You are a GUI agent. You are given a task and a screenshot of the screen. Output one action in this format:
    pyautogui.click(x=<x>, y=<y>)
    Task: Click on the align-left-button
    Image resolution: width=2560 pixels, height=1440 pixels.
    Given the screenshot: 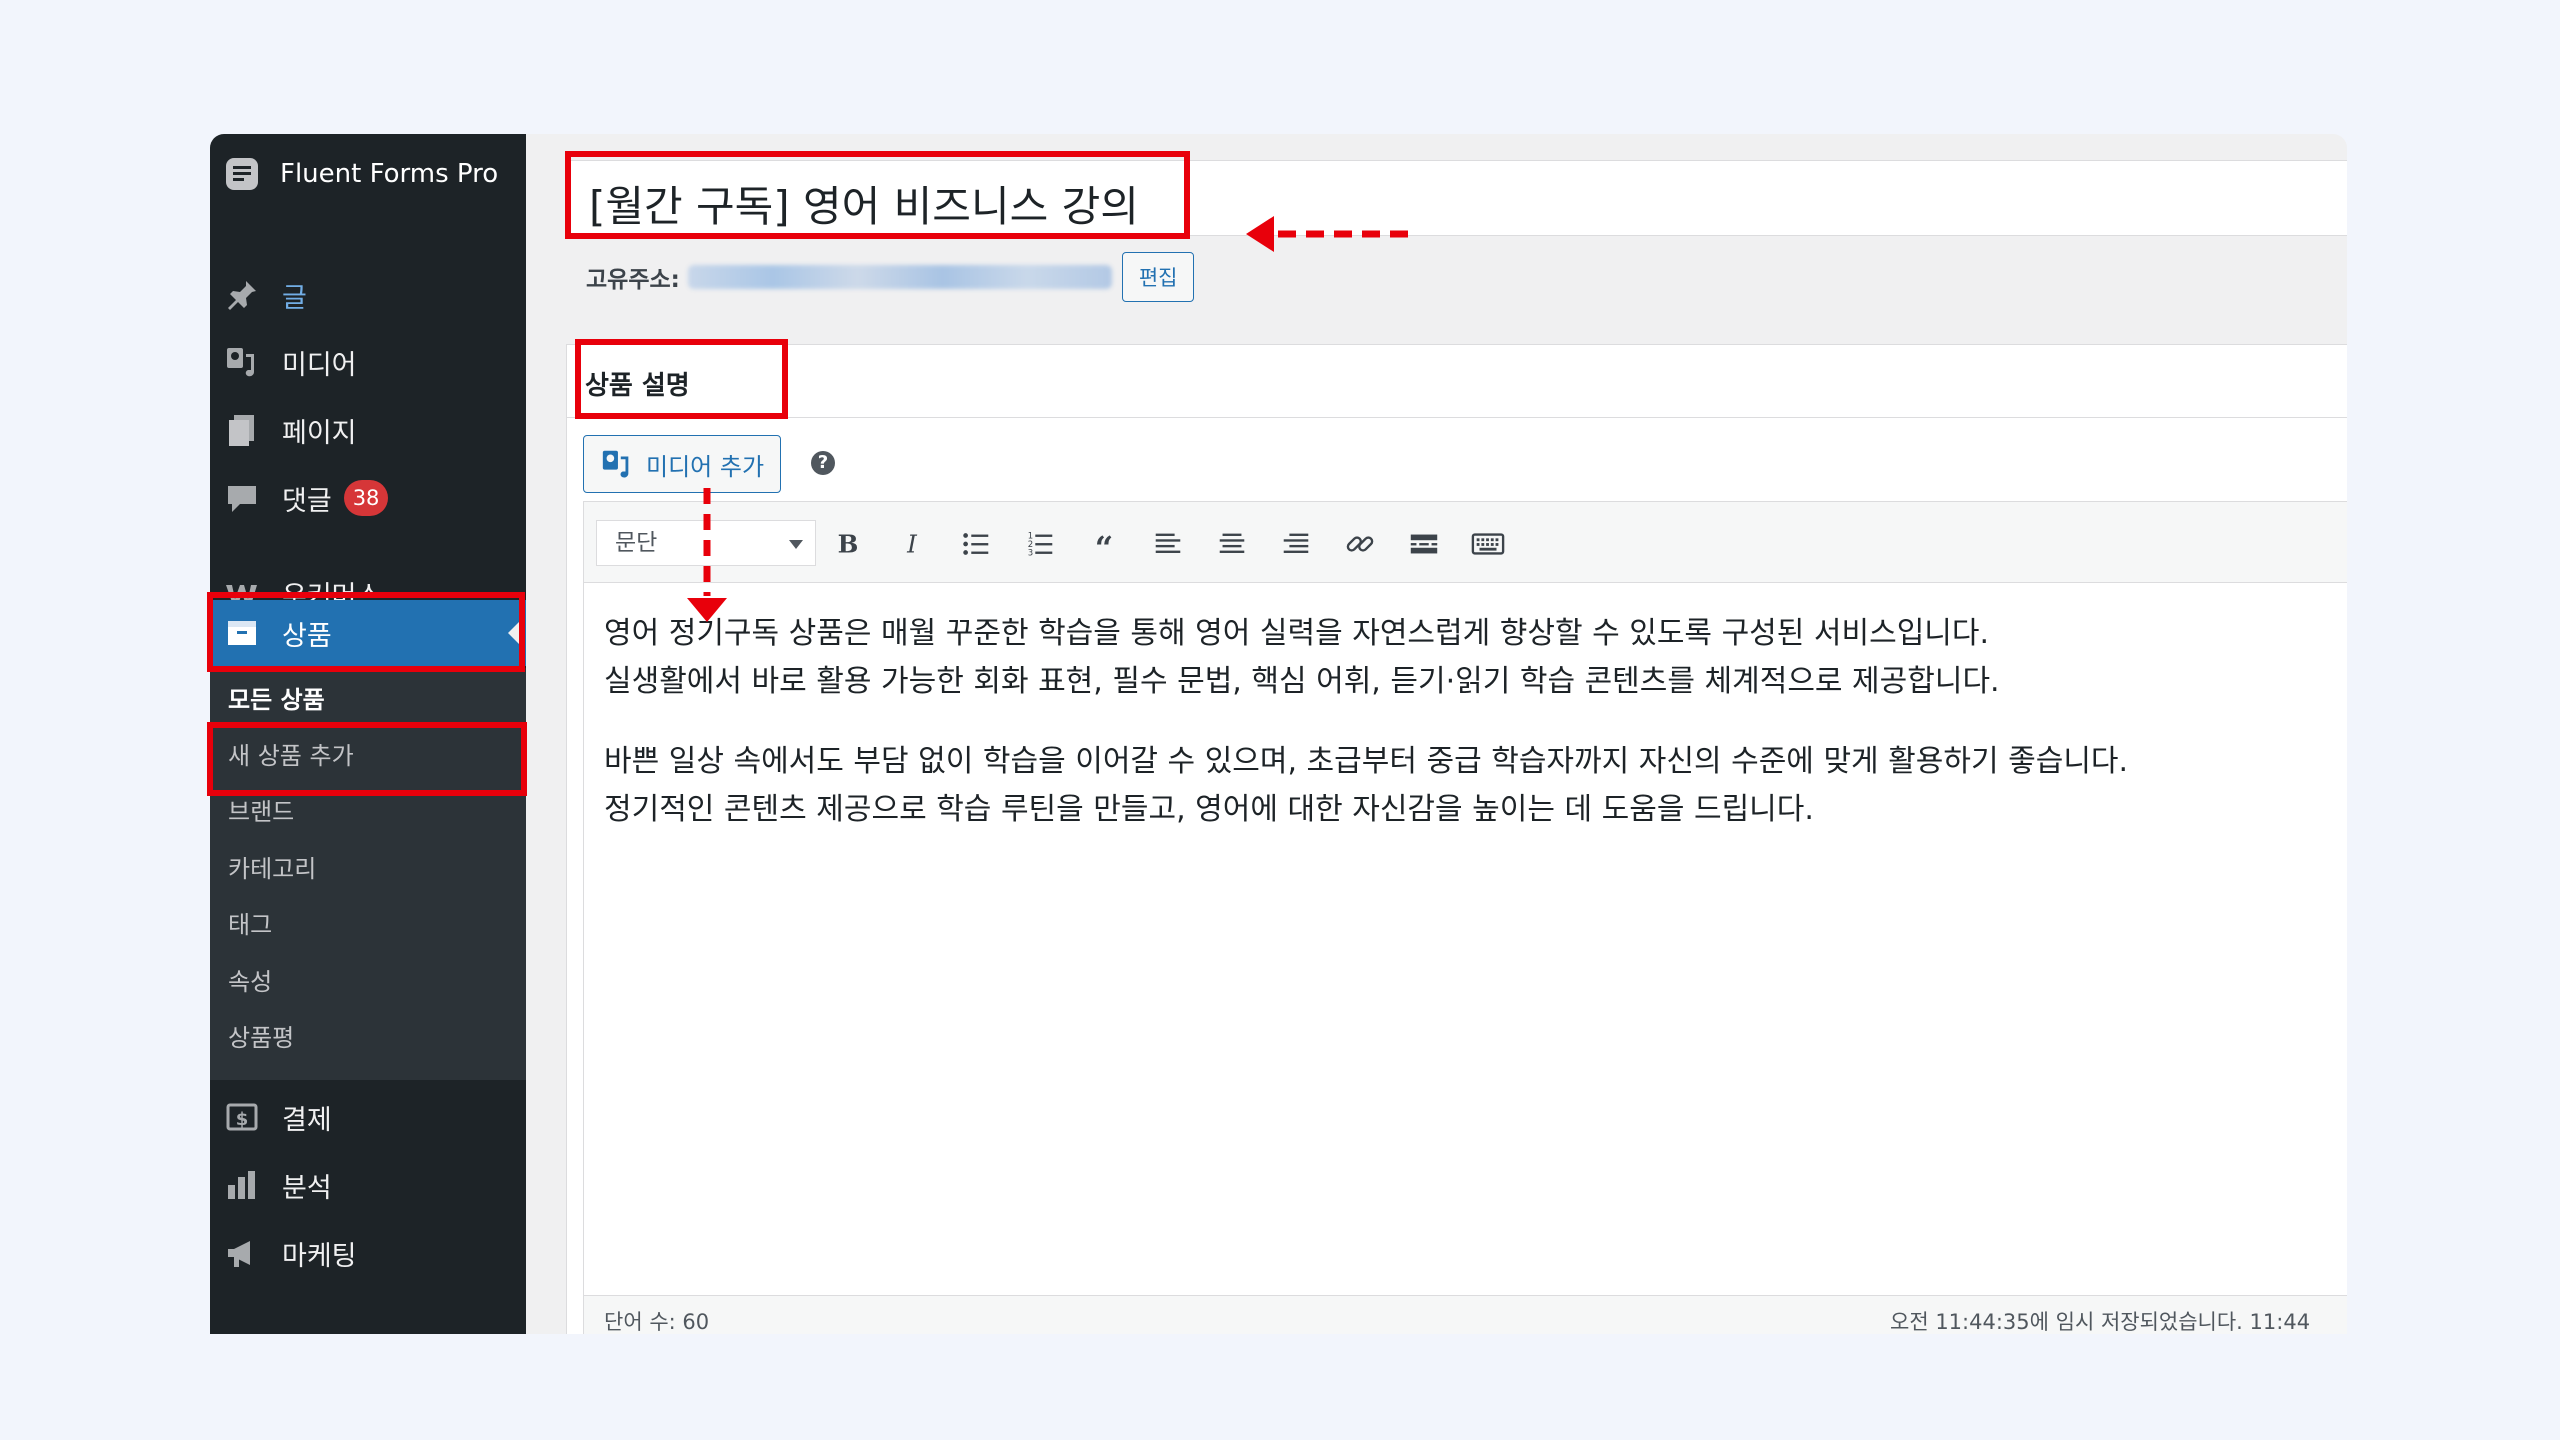 What is the action you would take?
    pyautogui.click(x=1168, y=544)
    